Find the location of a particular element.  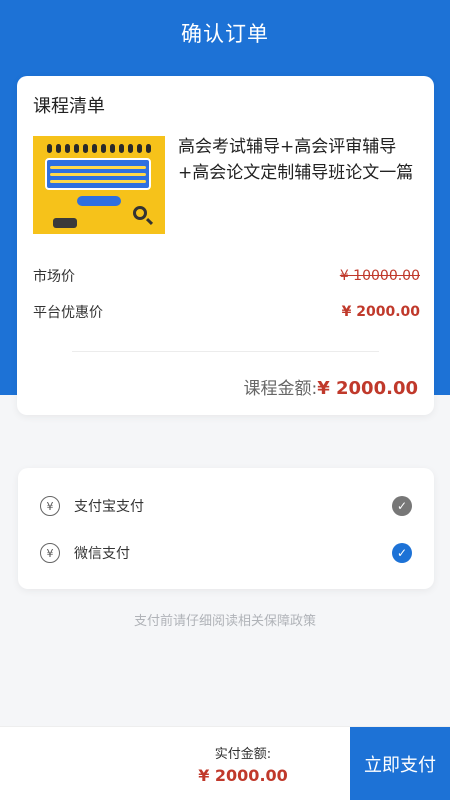

market-price-row: 市场价 ¥ 10000.00 is located at coordinates (226, 276).